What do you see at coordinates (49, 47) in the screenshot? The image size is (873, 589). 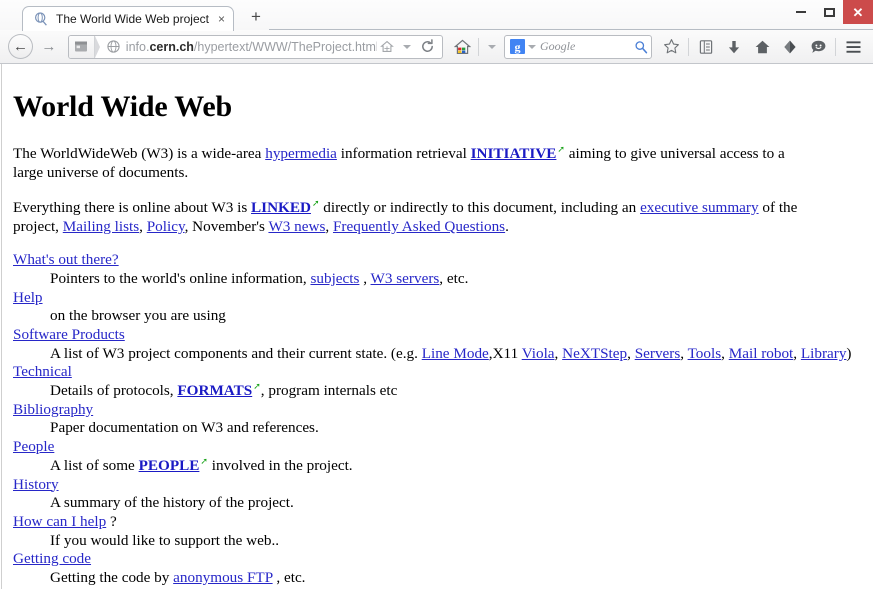 I see `forward-button: →` at bounding box center [49, 47].